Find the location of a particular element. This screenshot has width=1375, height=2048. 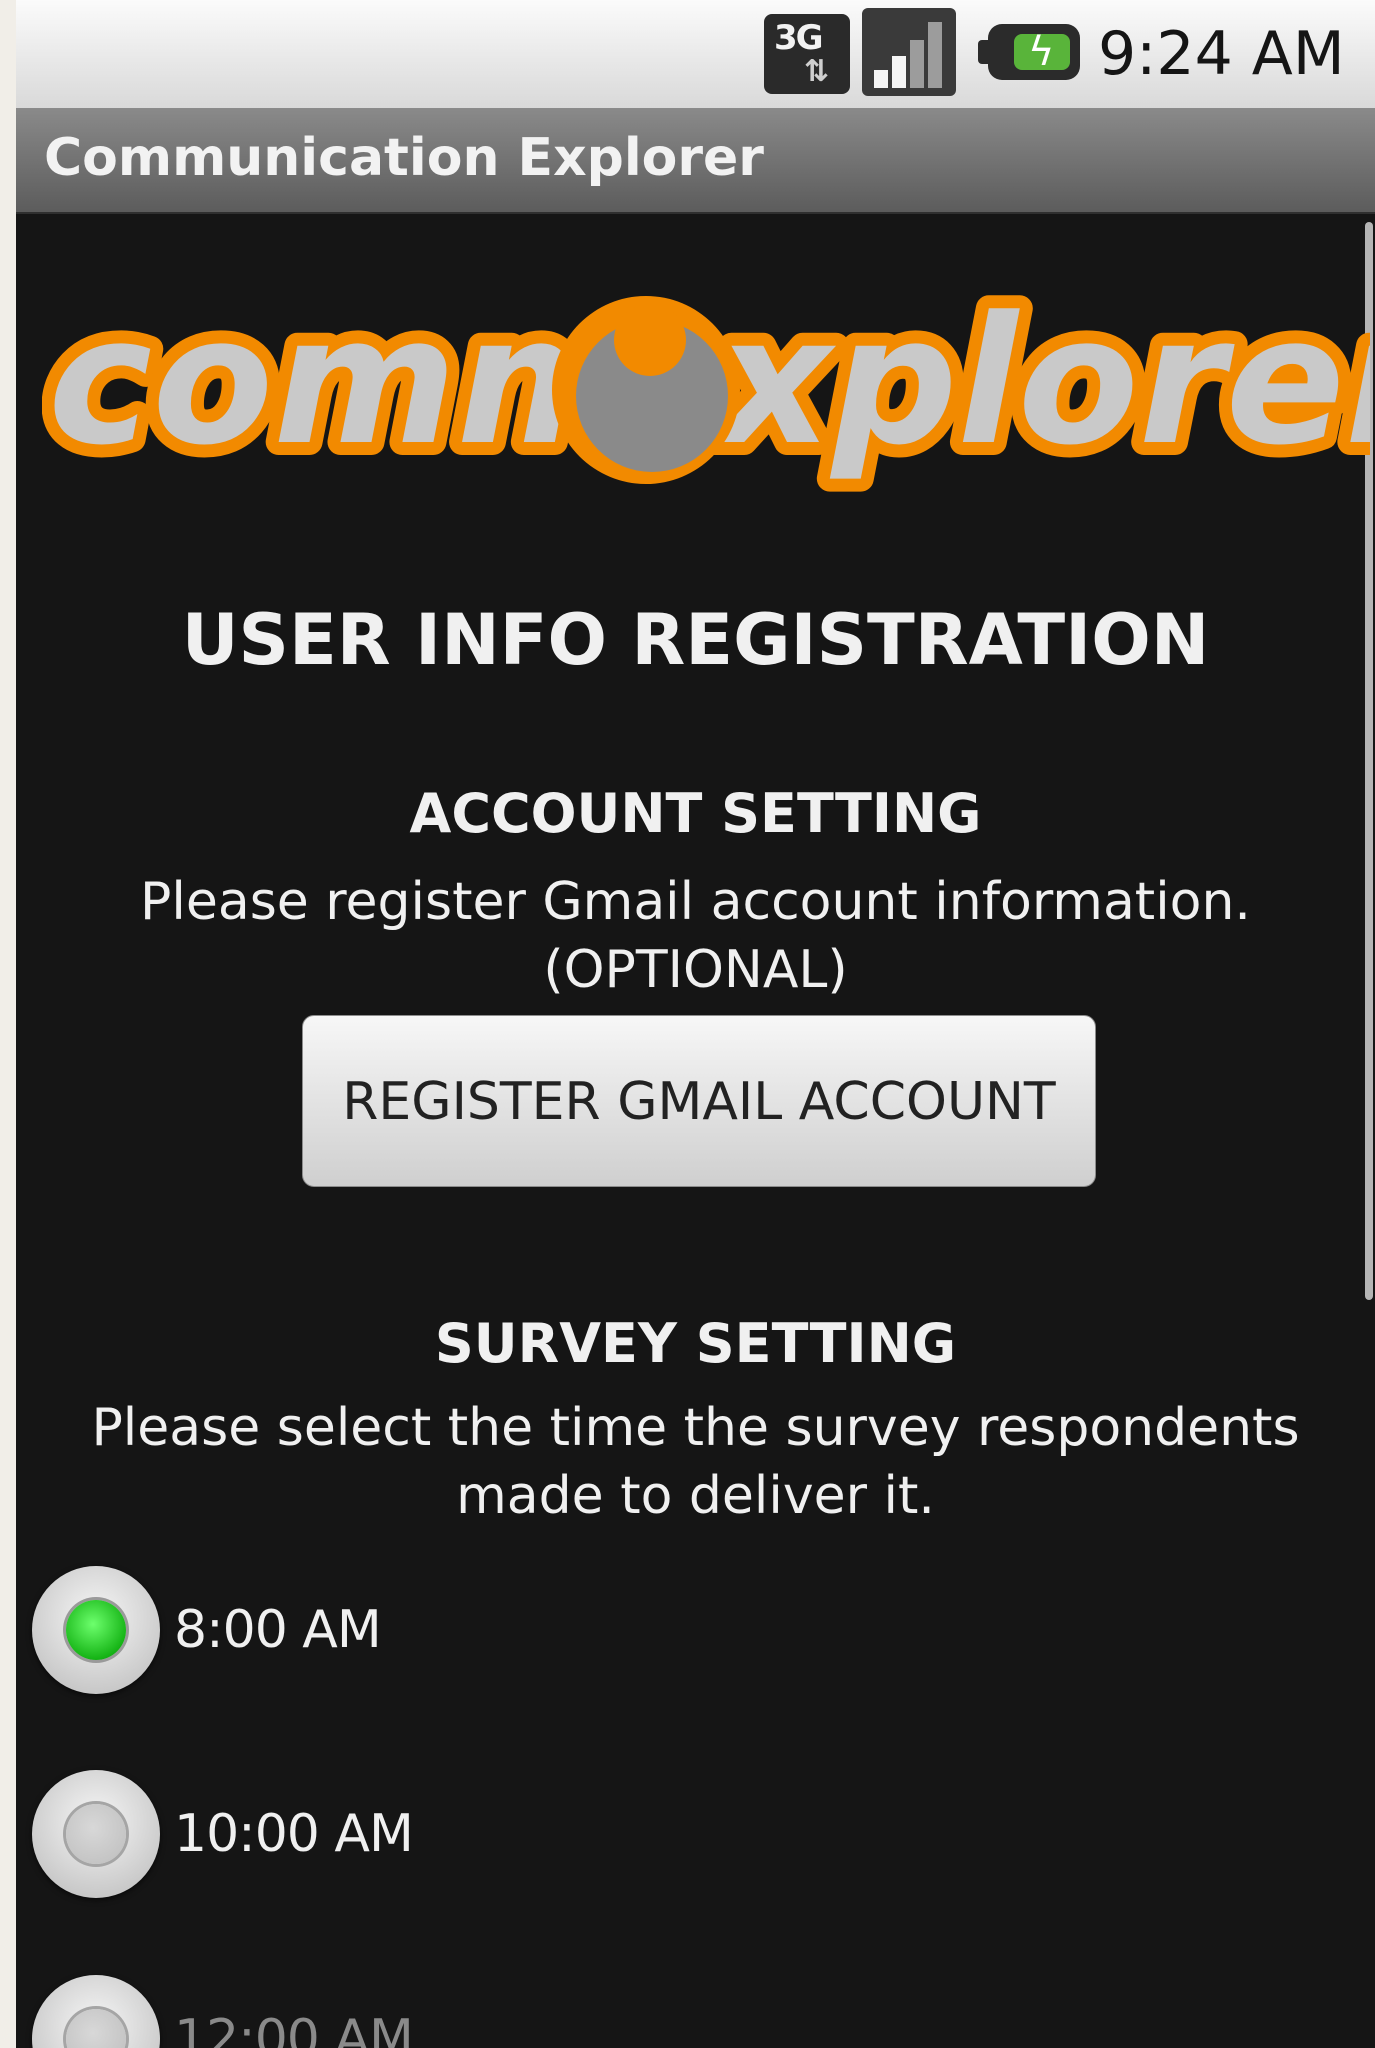

register-gmail-account-button: REGISTER GMAIL ACCOUNT is located at coordinates (699, 1101).